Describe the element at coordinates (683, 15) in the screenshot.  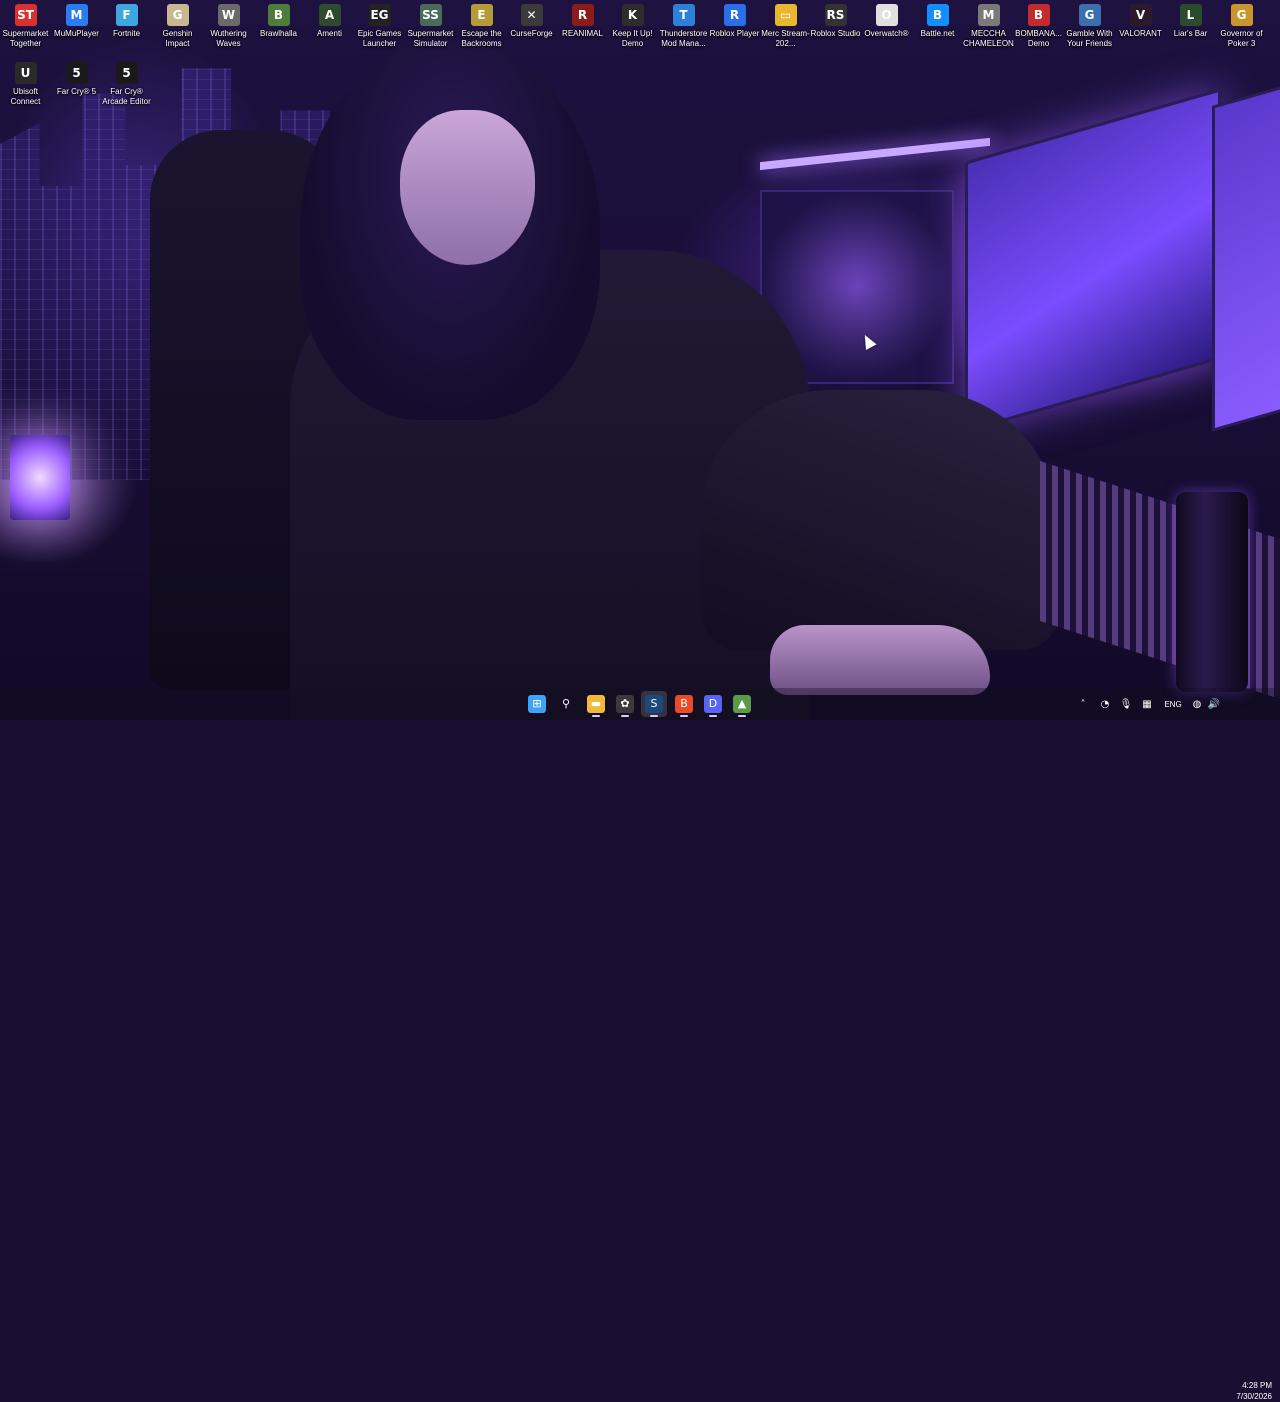
I see `thunderstore-icon: T` at that location.